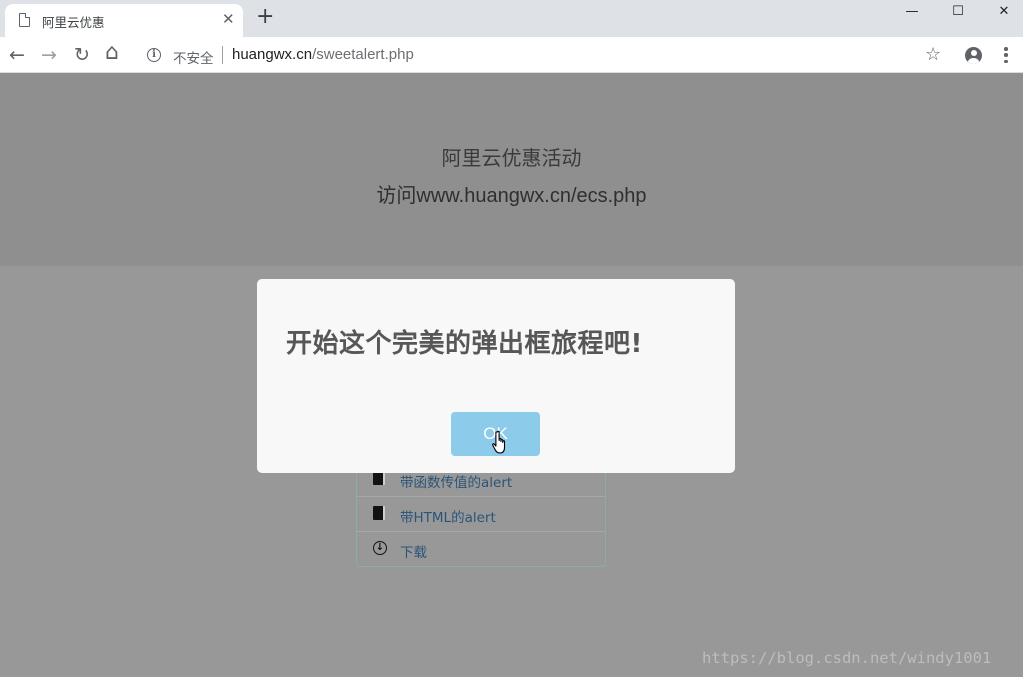 The image size is (1023, 677). Describe the element at coordinates (912, 11) in the screenshot. I see `window-minimize-button: —` at that location.